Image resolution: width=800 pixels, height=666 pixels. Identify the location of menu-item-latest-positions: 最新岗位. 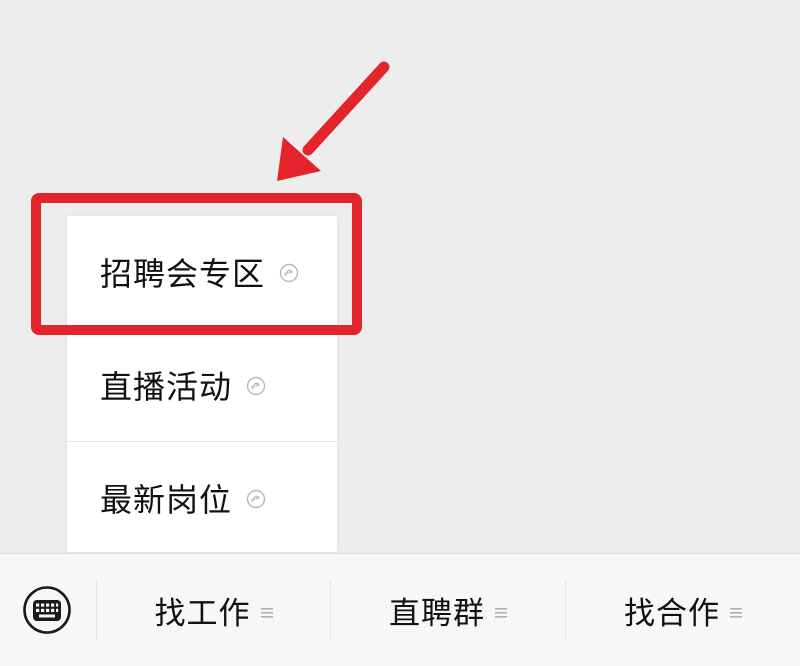
(202, 498).